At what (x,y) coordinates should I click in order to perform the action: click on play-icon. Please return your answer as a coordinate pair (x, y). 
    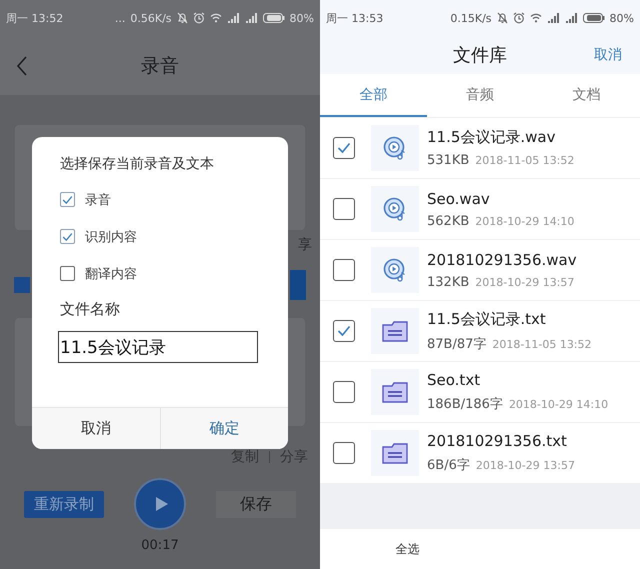
    Looking at the image, I should click on (161, 504).